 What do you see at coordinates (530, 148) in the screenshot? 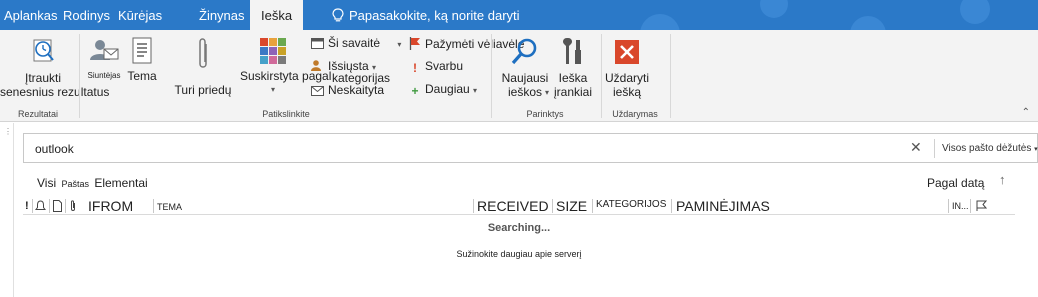
I see `search-box: outlook ✕ Visos pašto dėžutės ▾` at bounding box center [530, 148].